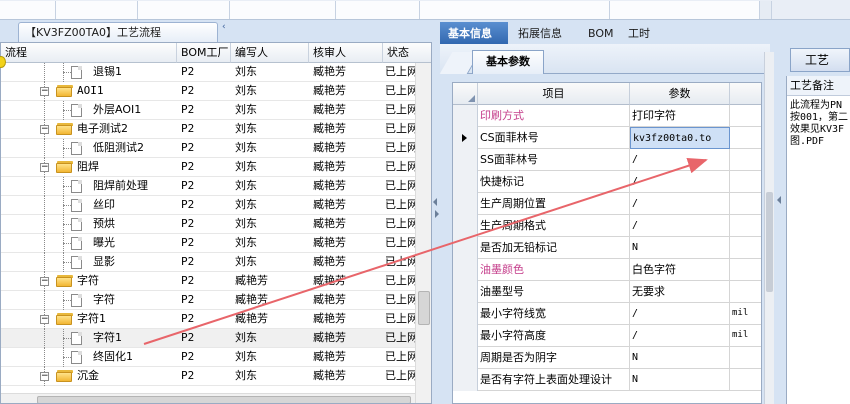 This screenshot has height=404, width=850. What do you see at coordinates (607, 358) in the screenshot?
I see `param-row: 周期是否为阴字 N` at bounding box center [607, 358].